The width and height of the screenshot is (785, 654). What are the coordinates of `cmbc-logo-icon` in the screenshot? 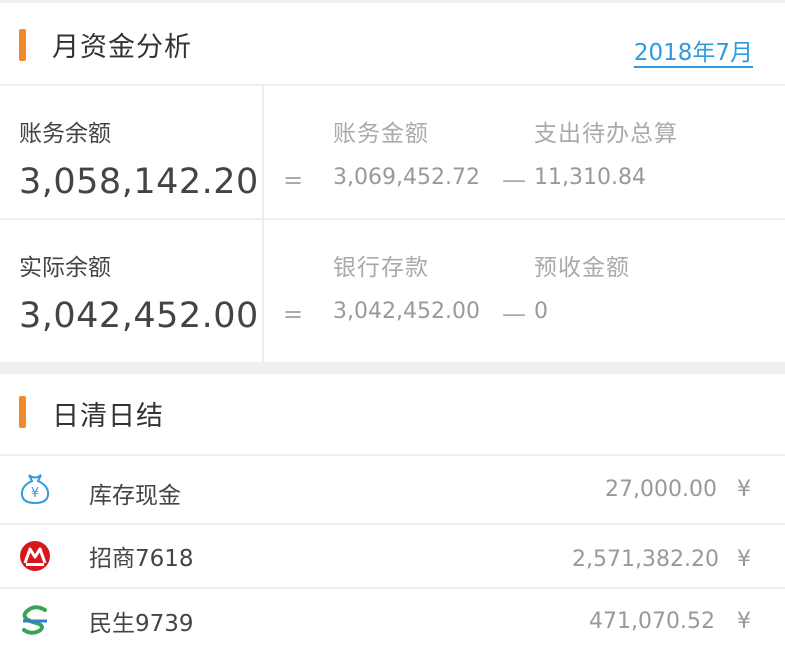 It's located at (34, 620).